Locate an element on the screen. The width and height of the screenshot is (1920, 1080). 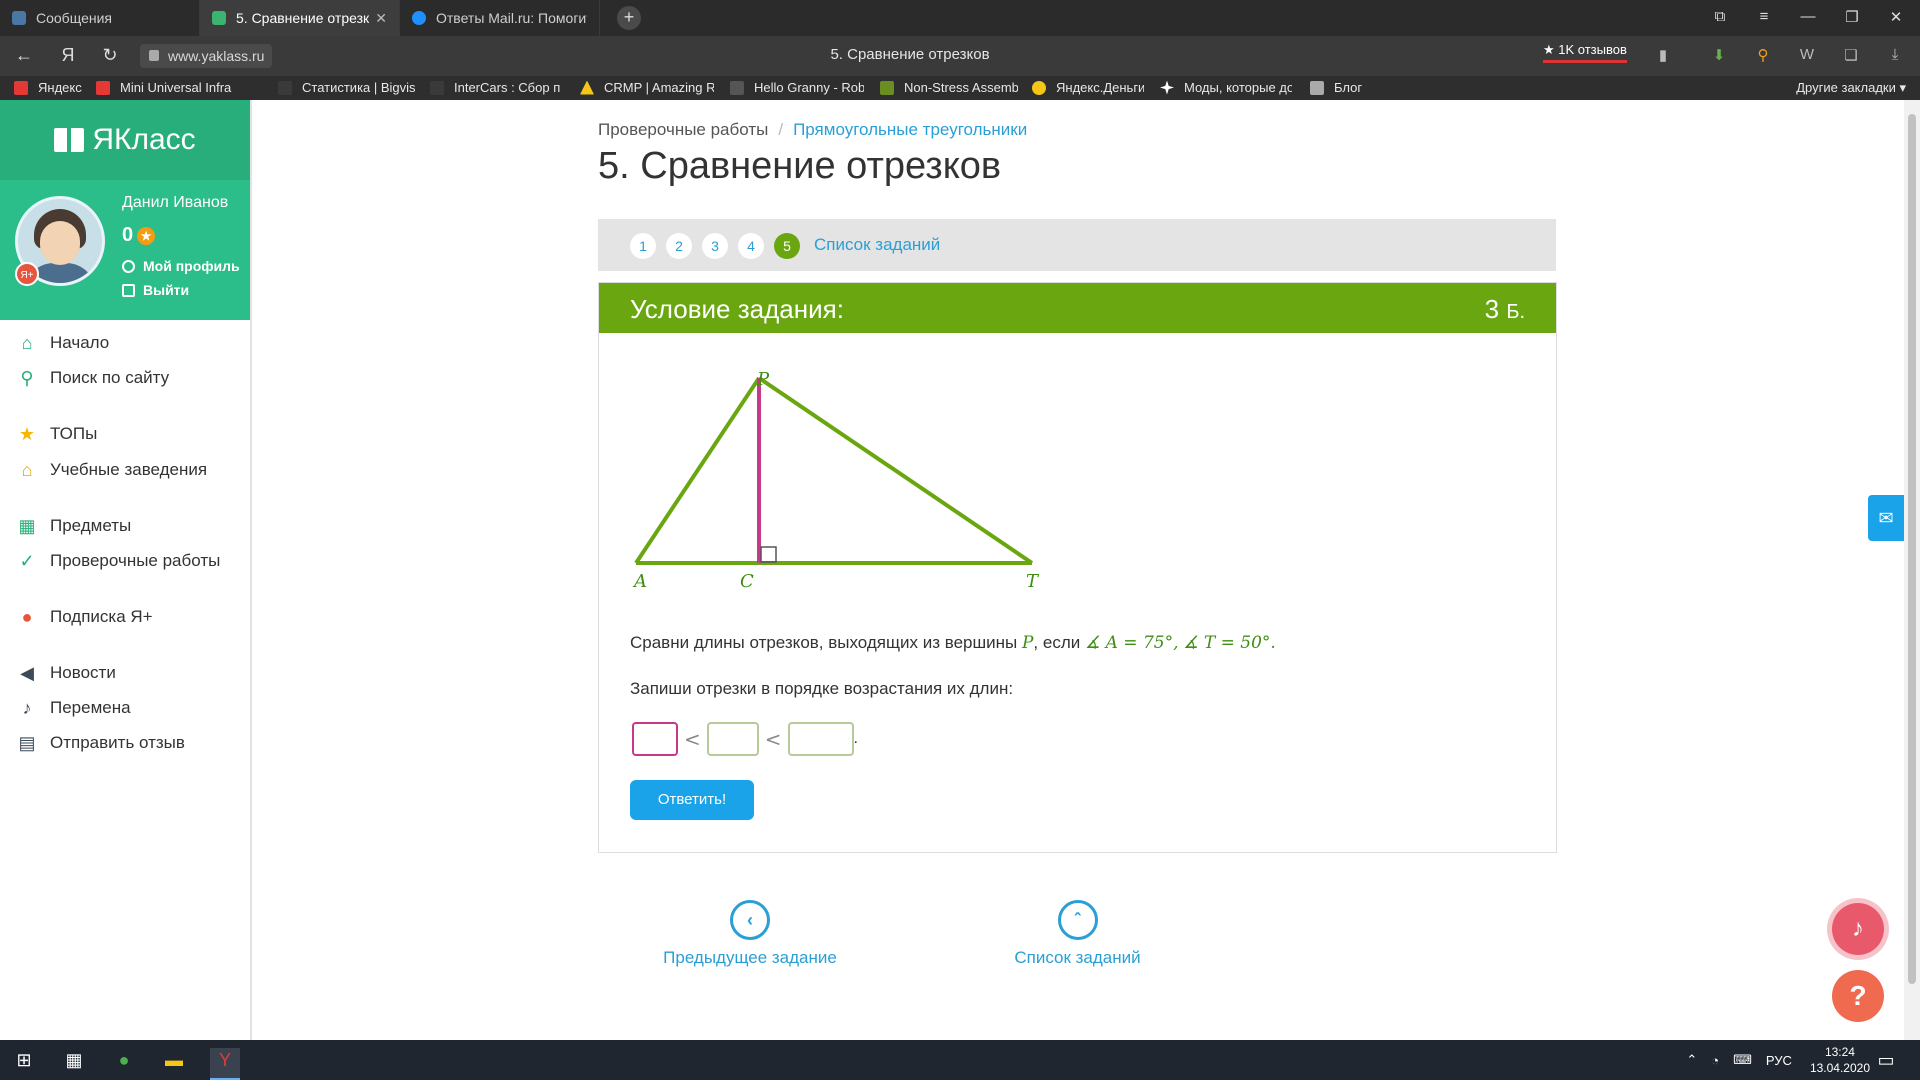
bookmark-item: Моды, которые до is located at coordinates (1226, 87).